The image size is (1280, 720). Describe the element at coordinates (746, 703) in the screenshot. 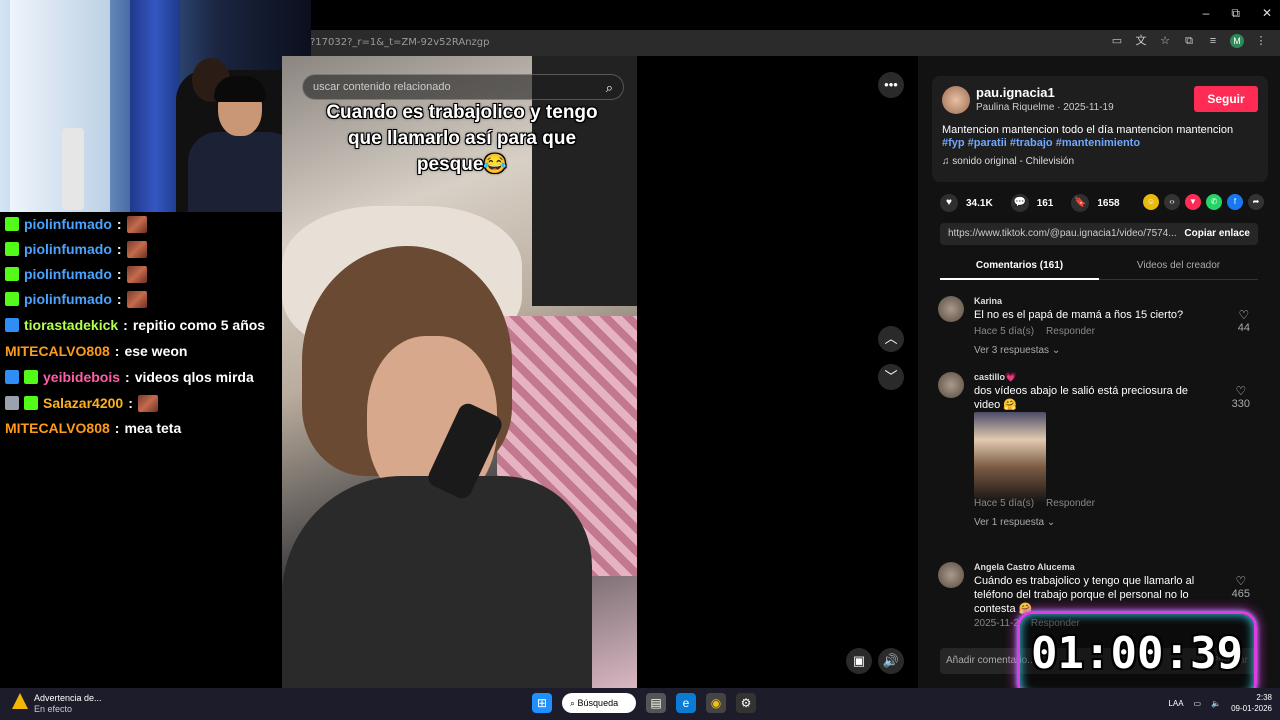

I see `obs-icon: ⚙` at that location.